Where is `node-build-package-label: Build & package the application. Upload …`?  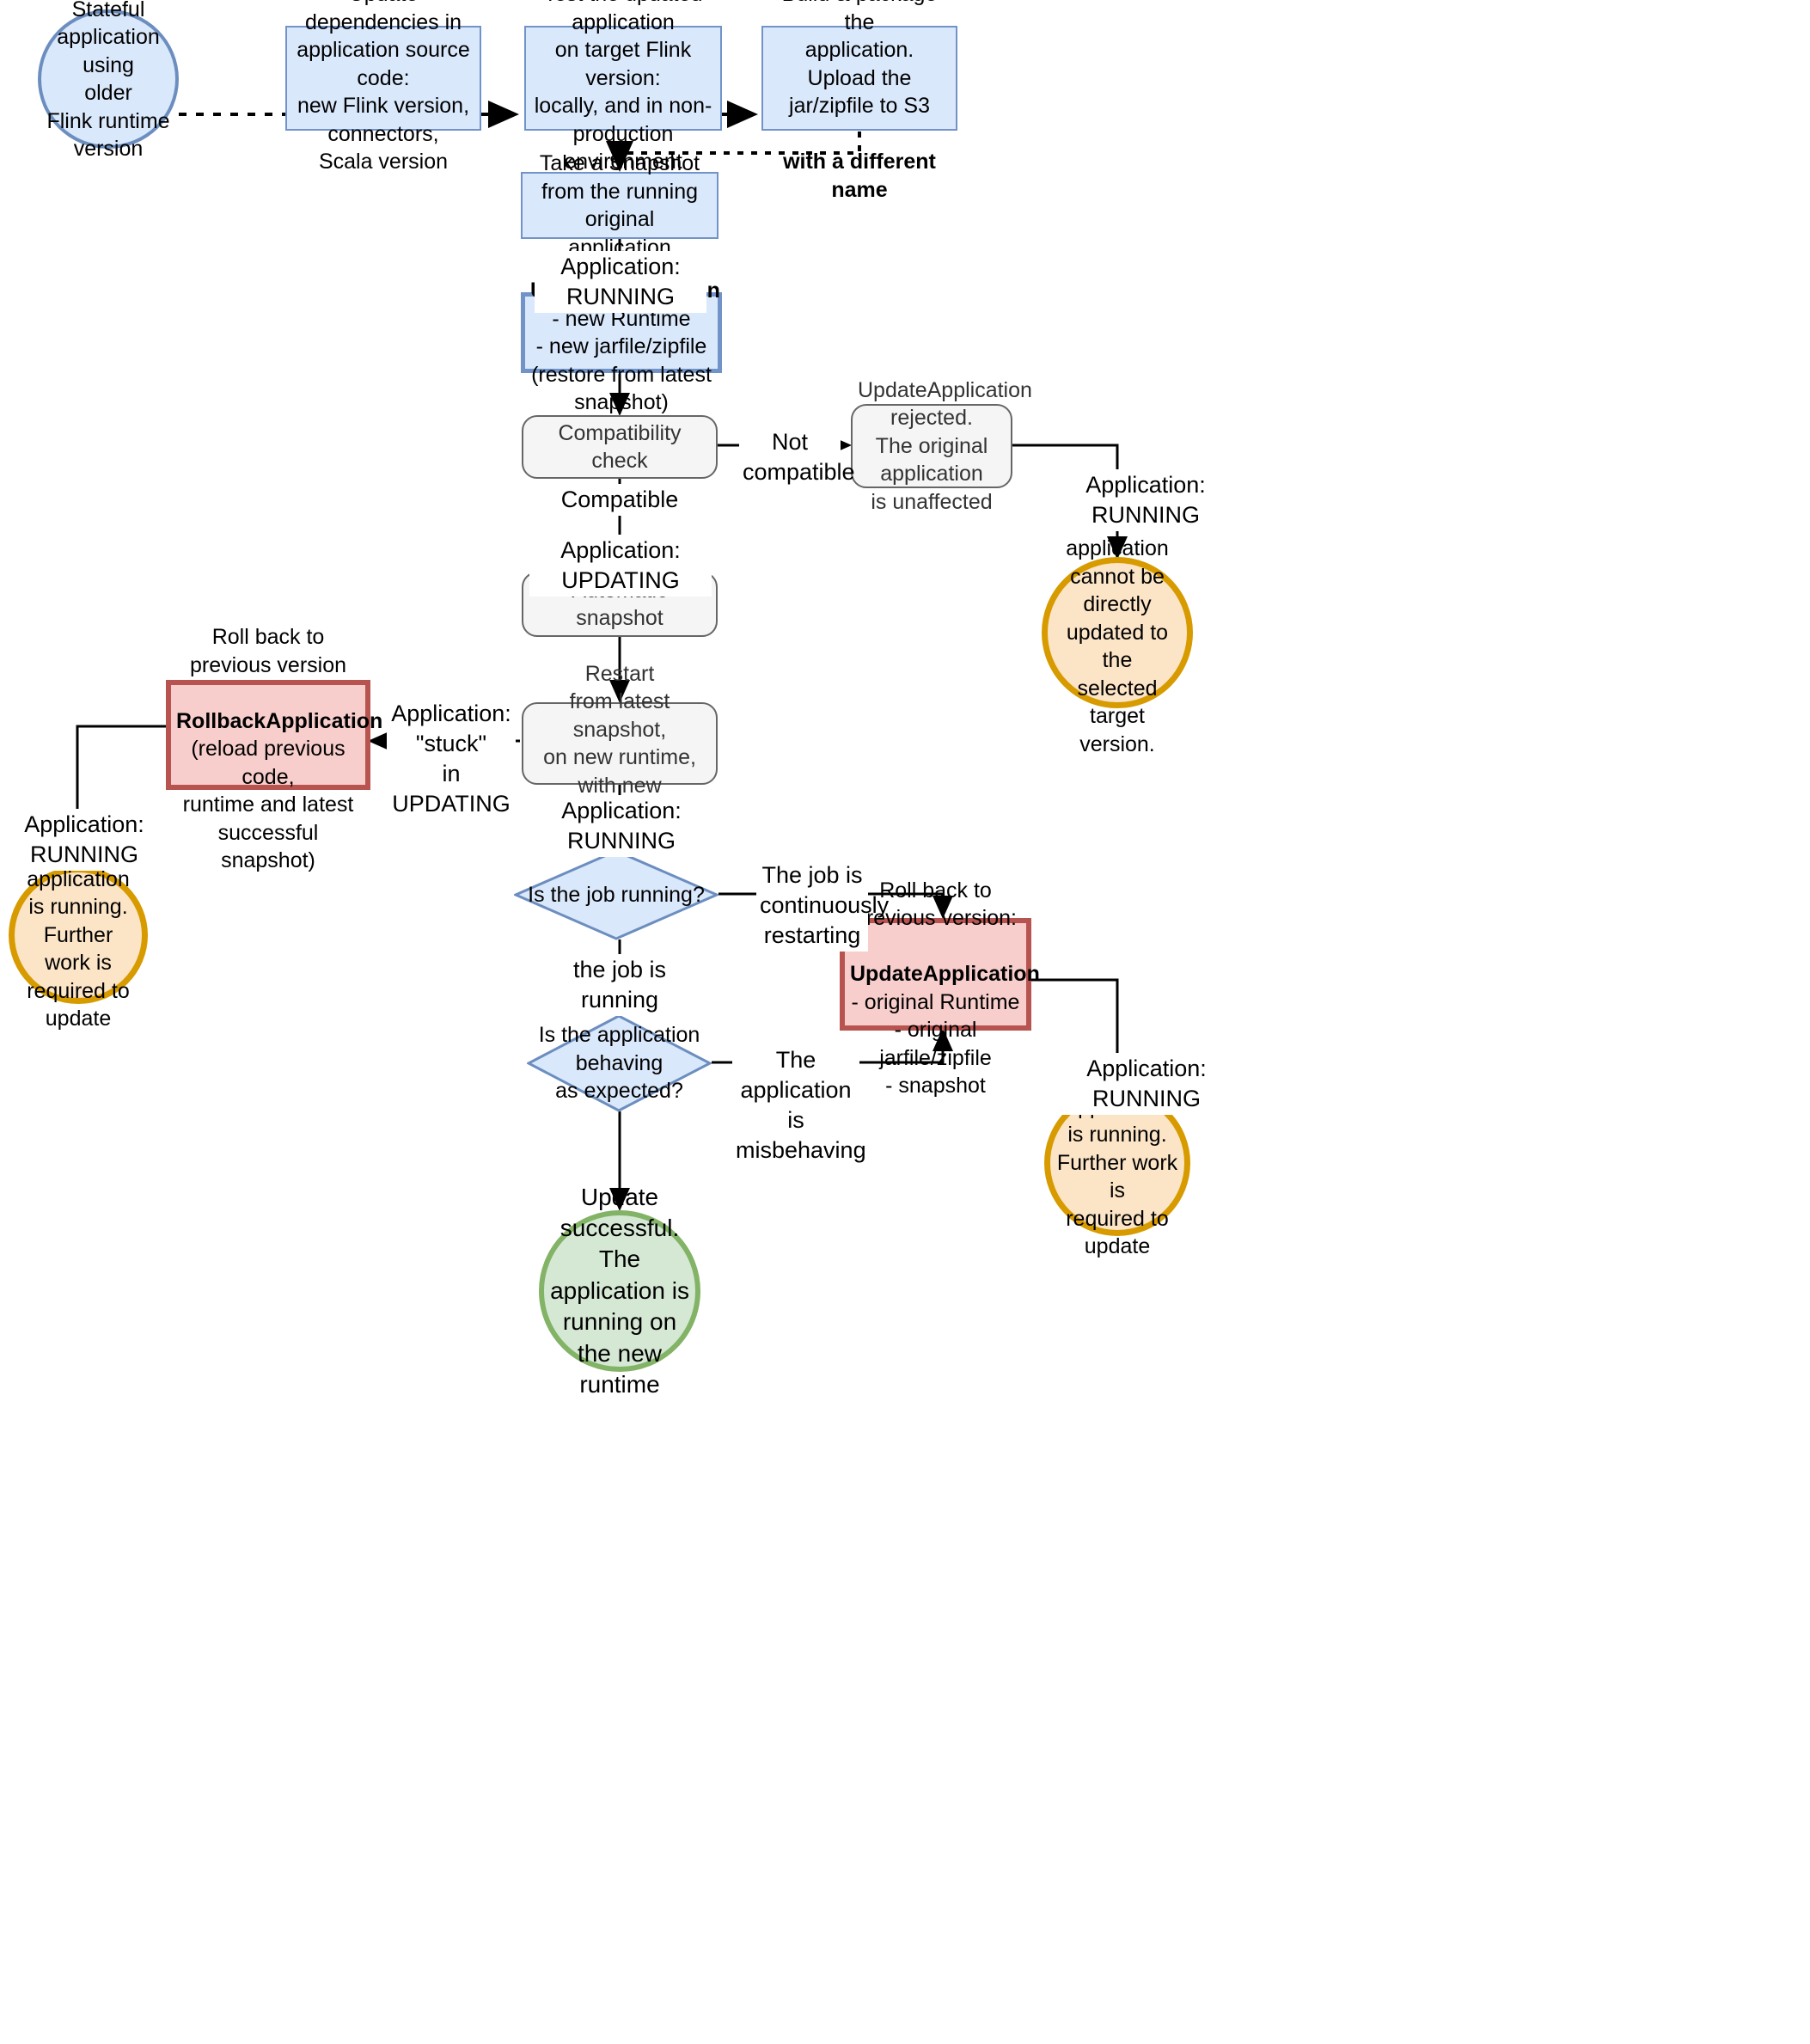
node-build-package-label: Build & package the application. Upload … is located at coordinates (859, 102).